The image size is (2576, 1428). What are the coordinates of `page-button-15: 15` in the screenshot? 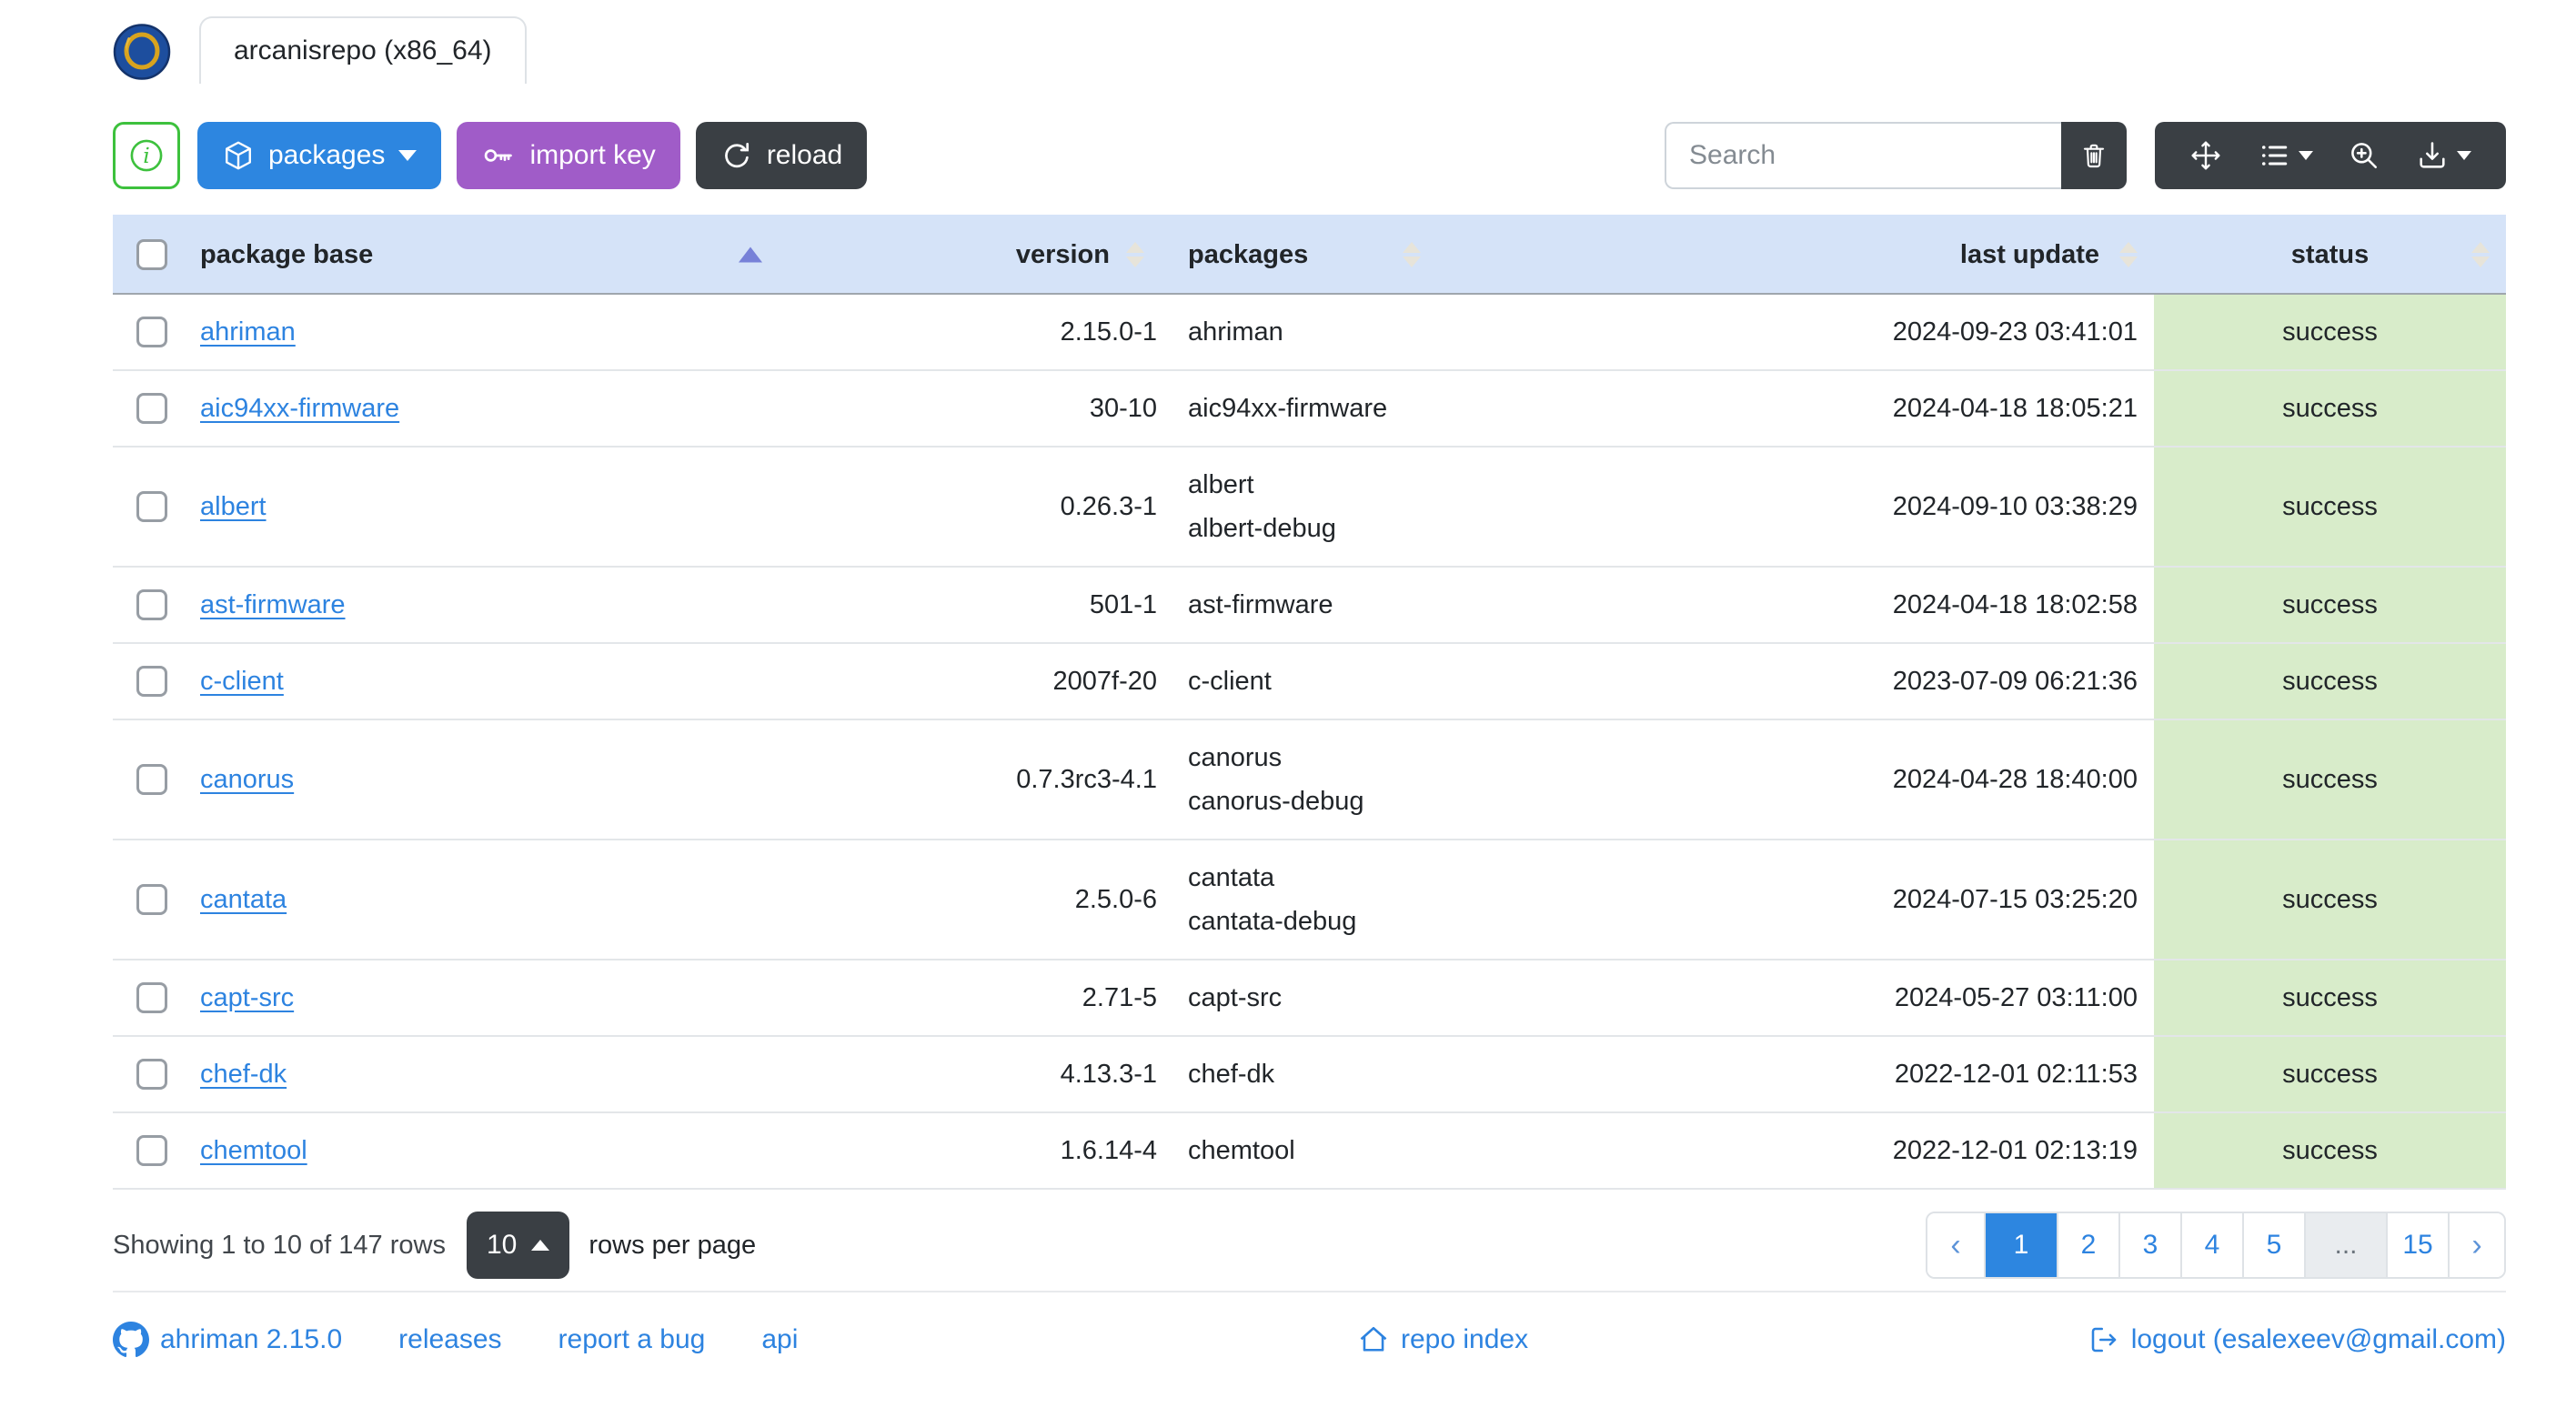 It's located at (2417, 1245).